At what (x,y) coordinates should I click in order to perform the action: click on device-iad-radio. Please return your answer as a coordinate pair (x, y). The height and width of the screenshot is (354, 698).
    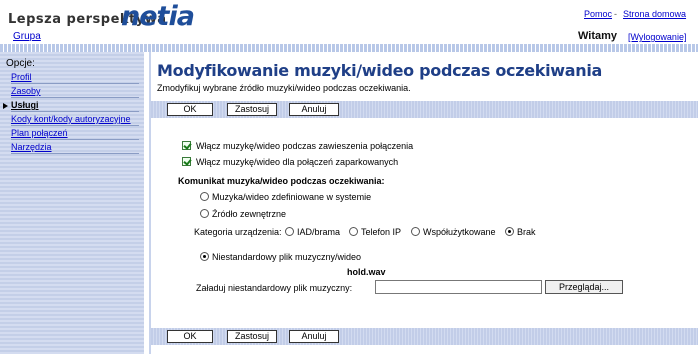
    Looking at the image, I should click on (289, 231).